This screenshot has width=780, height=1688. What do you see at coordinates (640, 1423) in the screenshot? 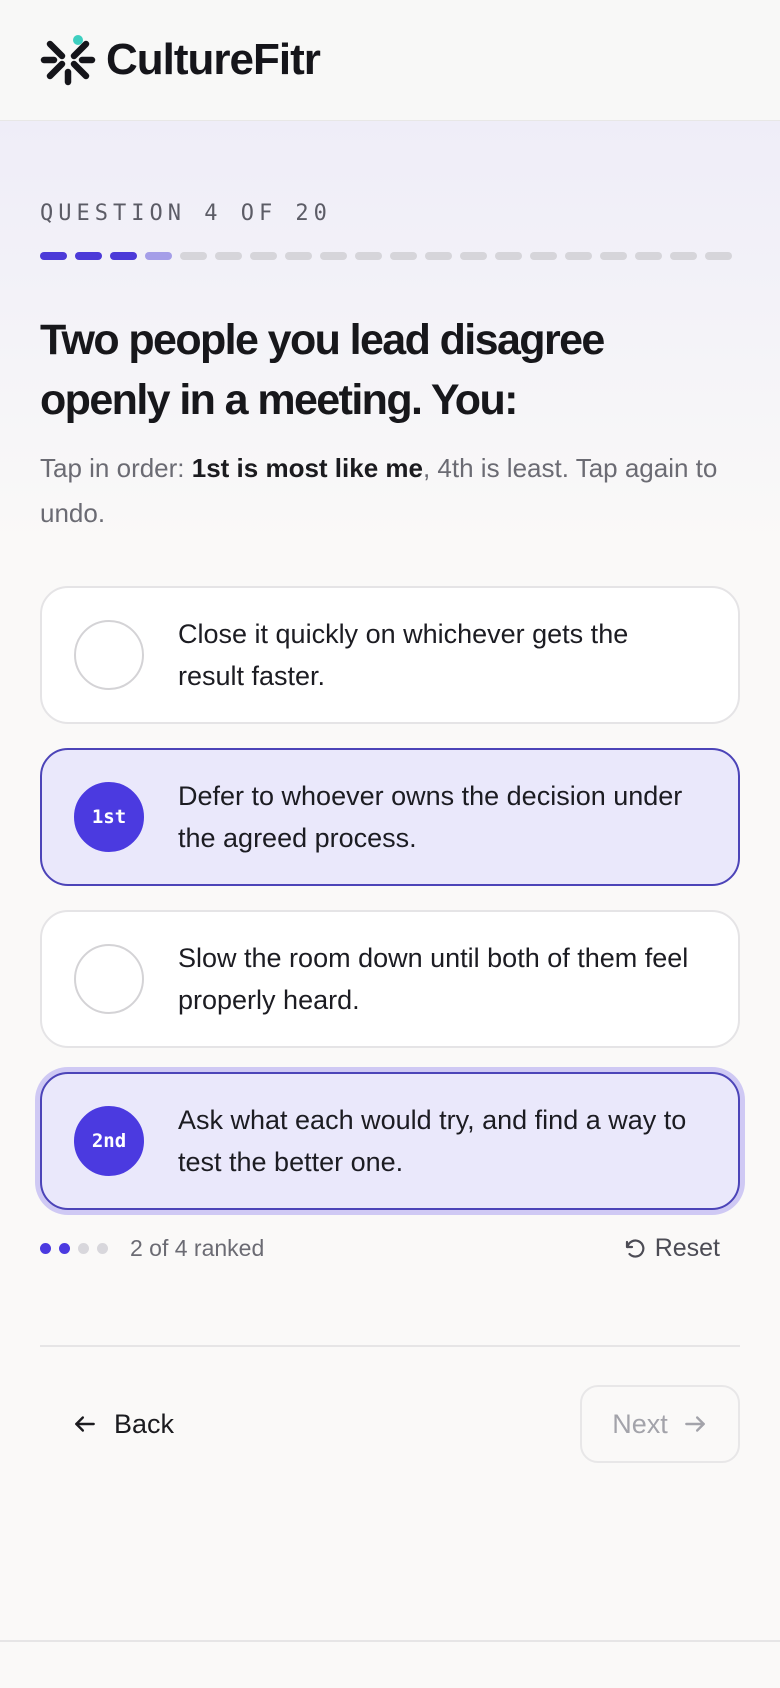
I see `next-label: Next` at bounding box center [640, 1423].